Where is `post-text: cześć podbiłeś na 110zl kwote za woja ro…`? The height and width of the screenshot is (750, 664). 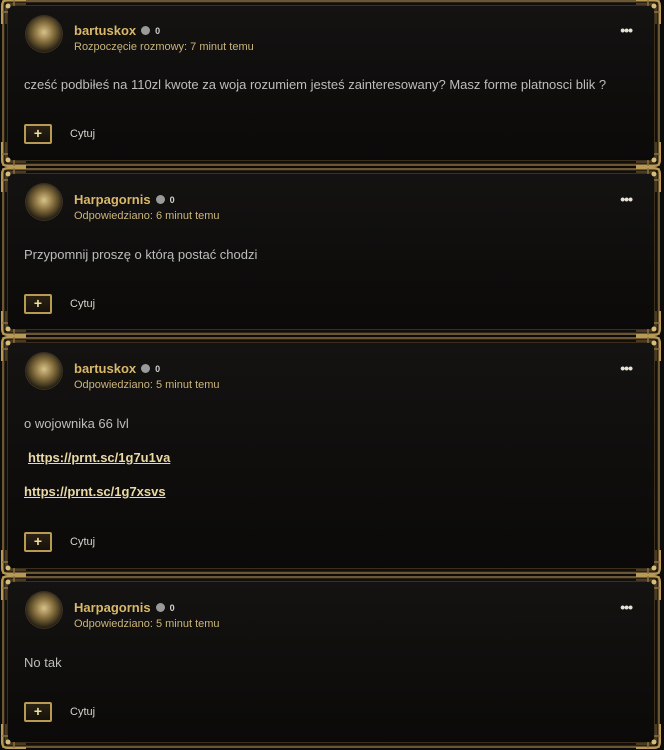
post-text: cześć podbiłeś na 110zl kwote za woja ro… is located at coordinates (315, 84).